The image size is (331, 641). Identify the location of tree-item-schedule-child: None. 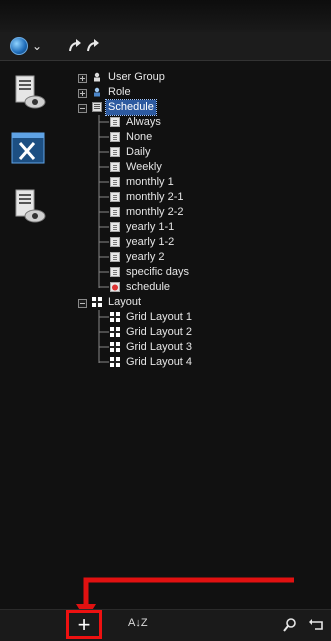
(199, 137).